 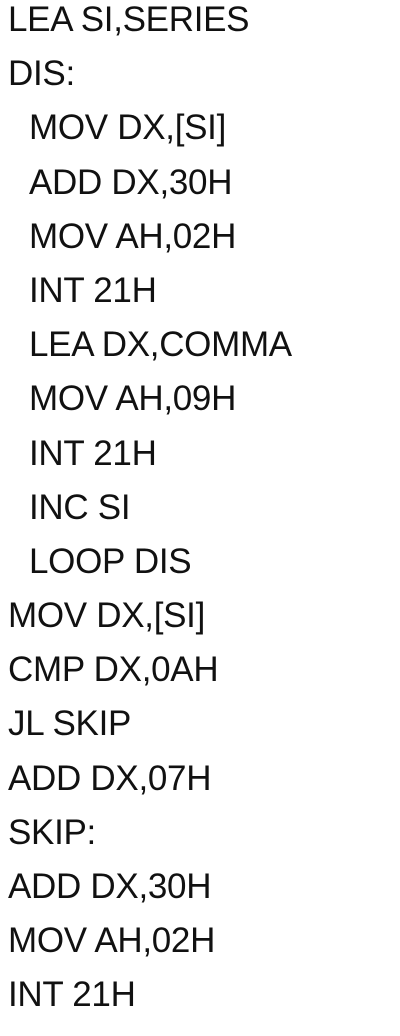 What do you see at coordinates (52, 832) in the screenshot?
I see `code-line-16-label: SKIP:` at bounding box center [52, 832].